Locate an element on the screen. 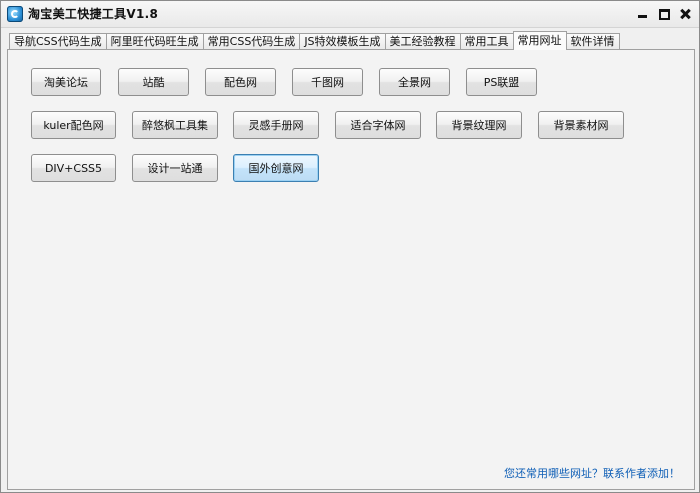 This screenshot has height=493, width=700. window-title: 淘宝美工快捷工具V1.8 is located at coordinates (93, 14).